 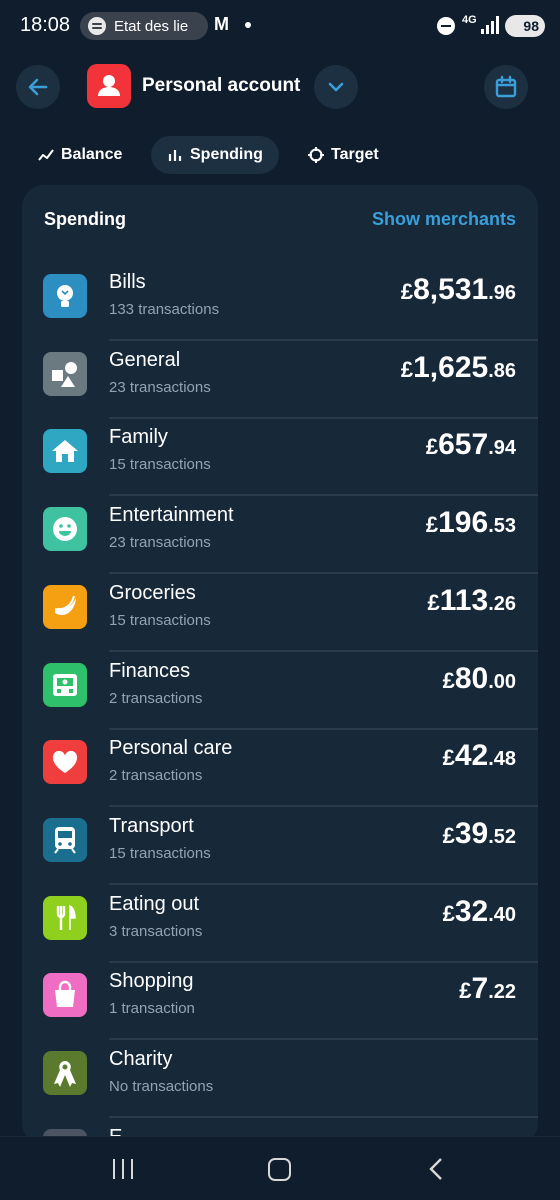 What do you see at coordinates (221, 86) in the screenshot?
I see `account-title: Personal account` at bounding box center [221, 86].